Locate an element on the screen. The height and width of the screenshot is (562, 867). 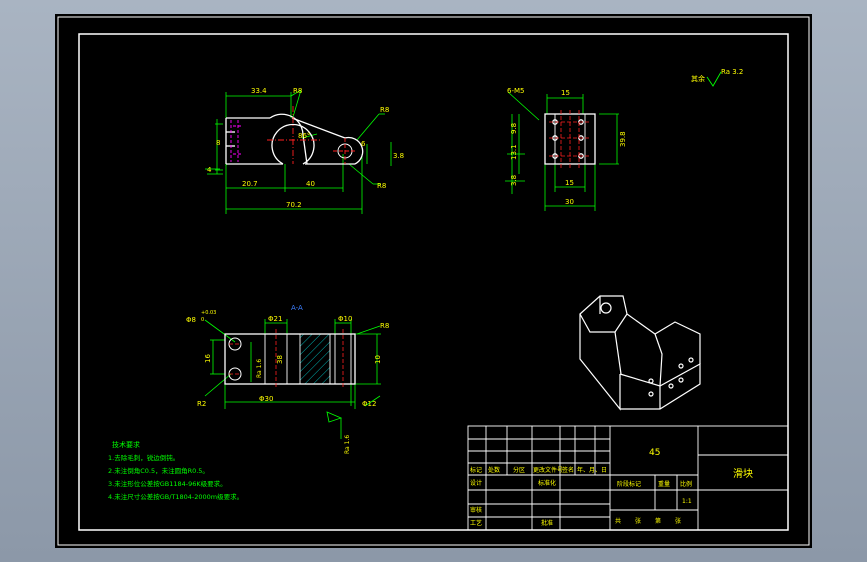
section-dim-inner-b: 38 is located at coordinates (280, 359).